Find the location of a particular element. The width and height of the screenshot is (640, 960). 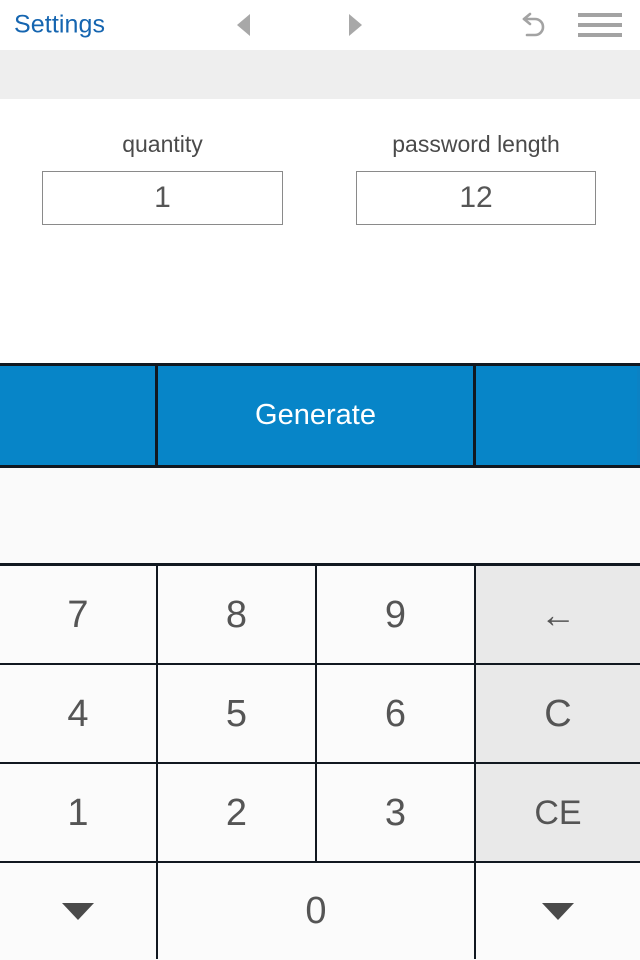

key-5-label: 5 is located at coordinates (236, 713).